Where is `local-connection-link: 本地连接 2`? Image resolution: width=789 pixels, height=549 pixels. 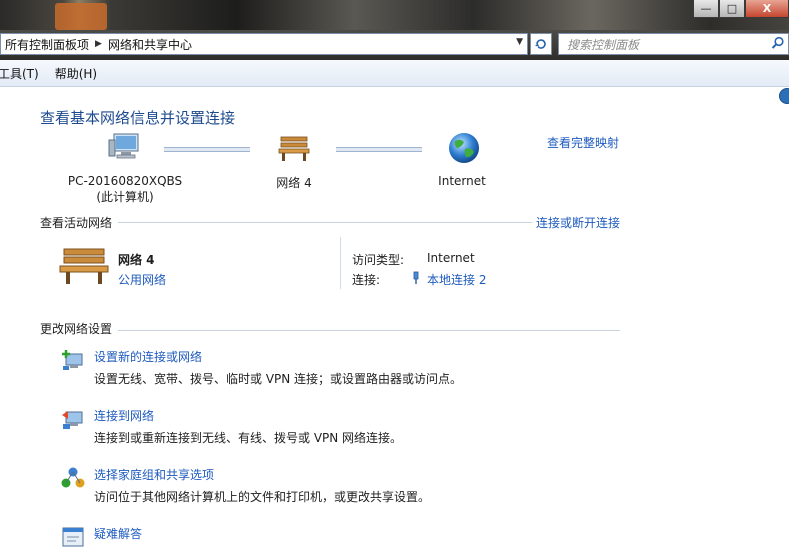
local-connection-link: 本地连接 2 is located at coordinates (456, 279).